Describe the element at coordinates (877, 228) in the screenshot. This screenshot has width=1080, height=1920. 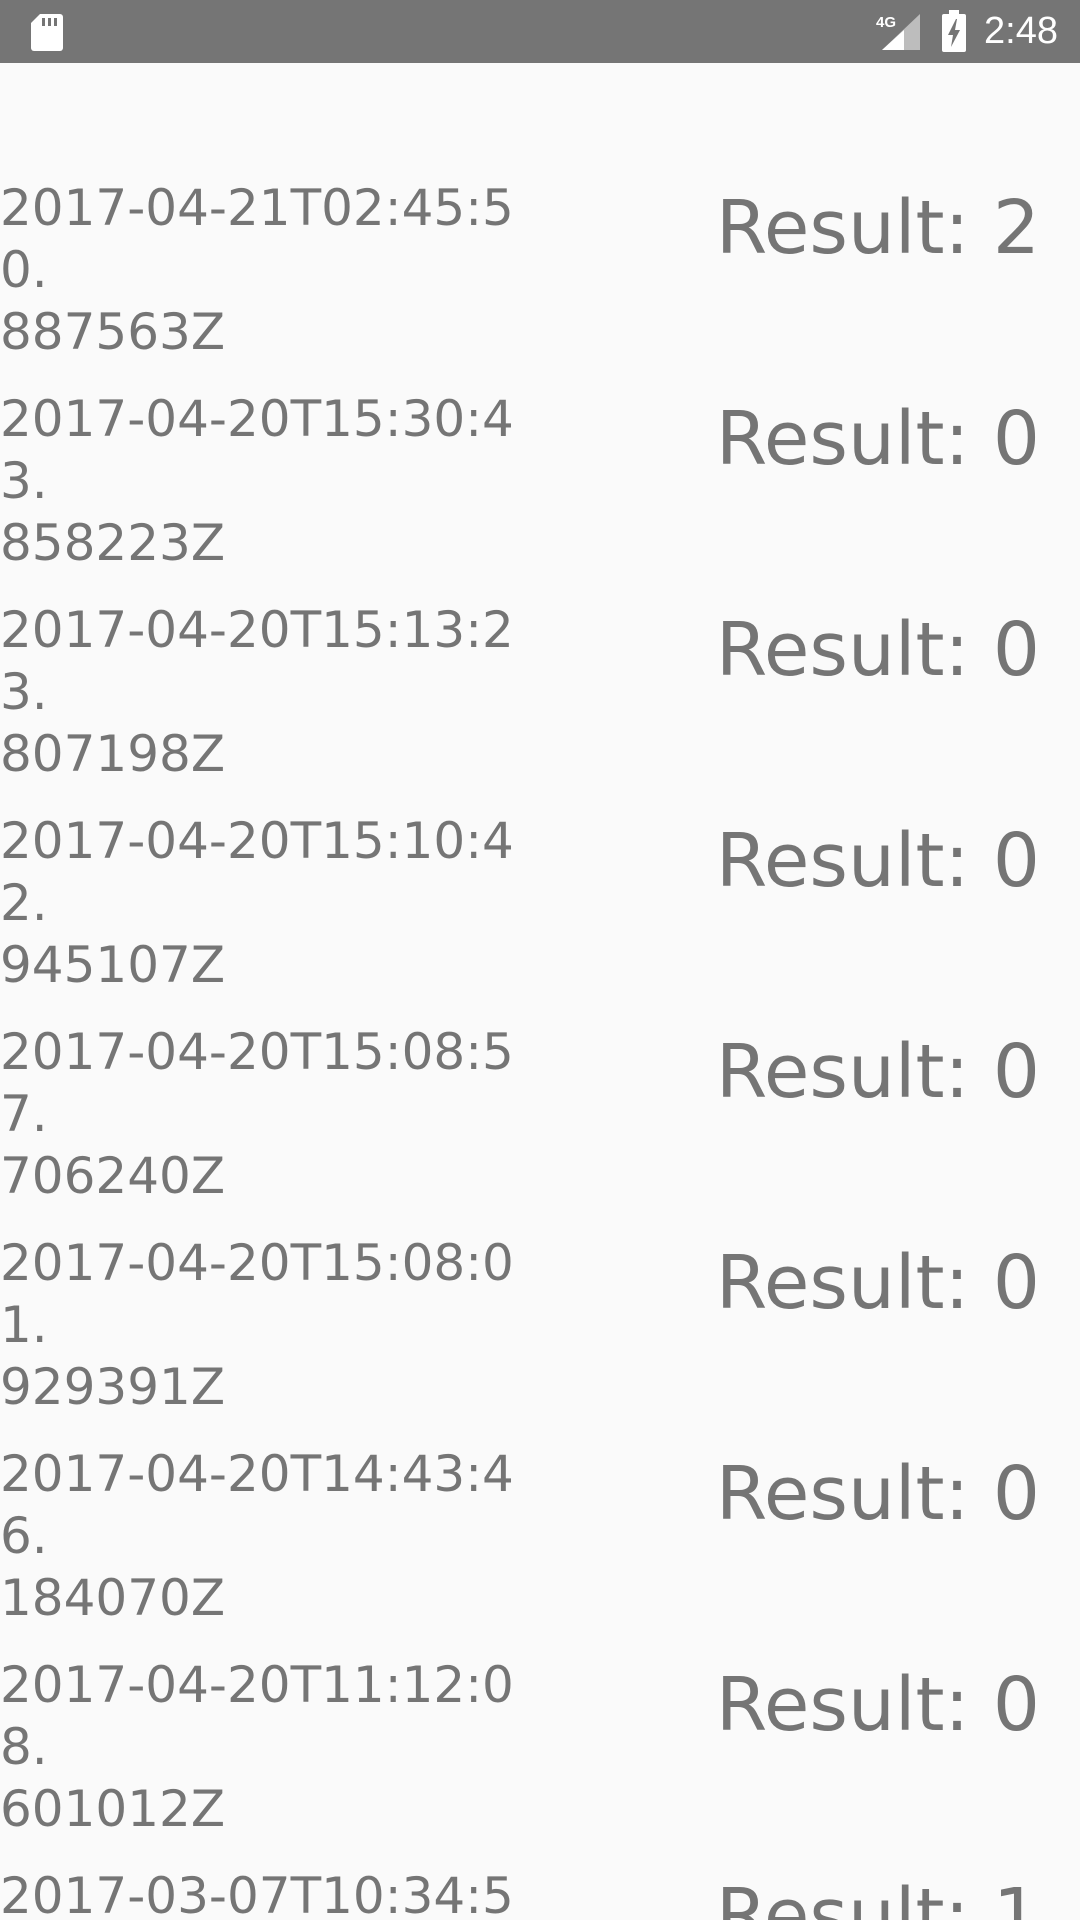
I see `result-label: Result: 2` at that location.